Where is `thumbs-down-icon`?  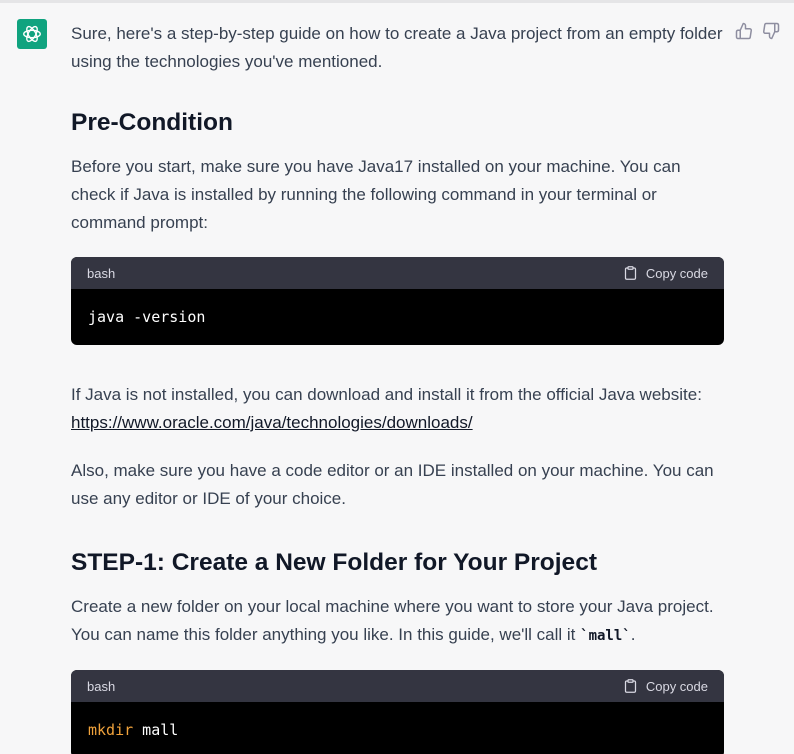
thumbs-down-icon is located at coordinates (771, 31).